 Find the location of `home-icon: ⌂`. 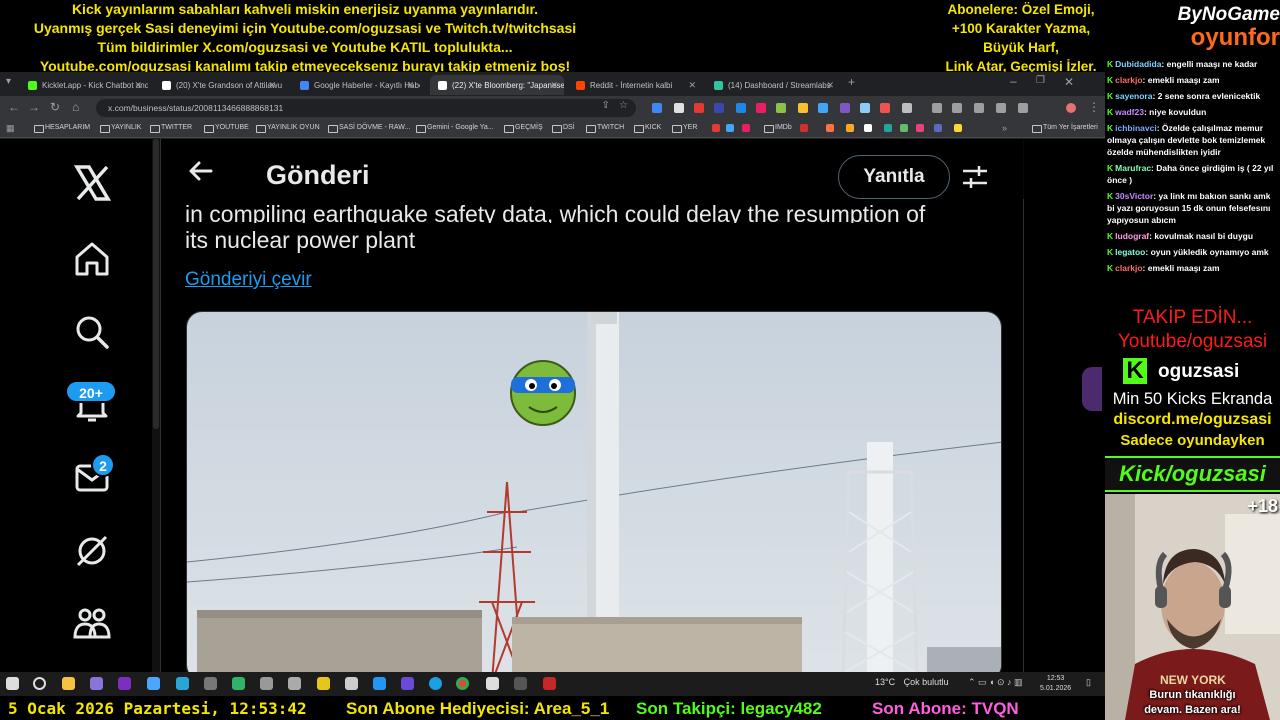

home-icon: ⌂ is located at coordinates (75, 107).